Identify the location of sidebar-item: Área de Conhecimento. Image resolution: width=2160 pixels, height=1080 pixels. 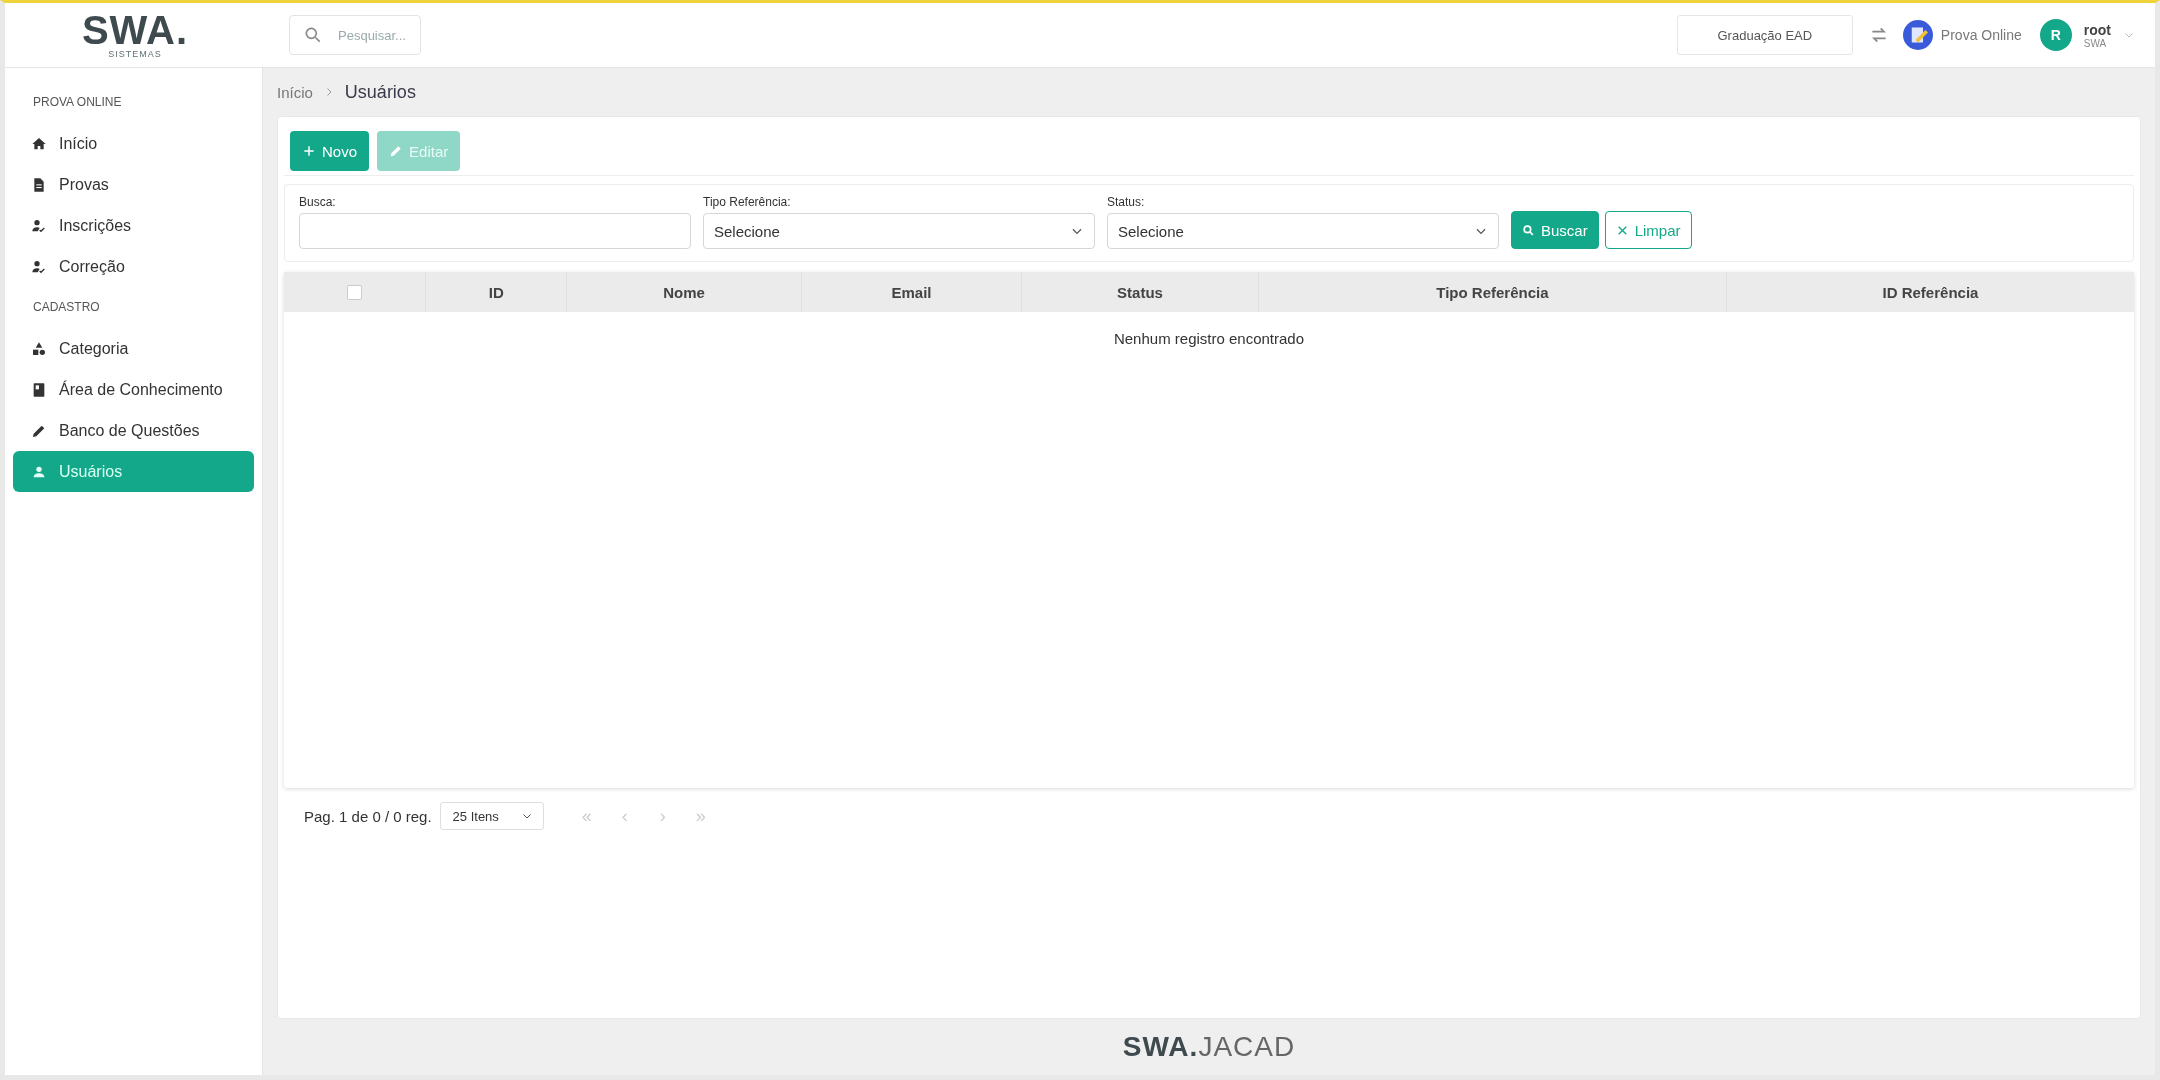
(133, 389).